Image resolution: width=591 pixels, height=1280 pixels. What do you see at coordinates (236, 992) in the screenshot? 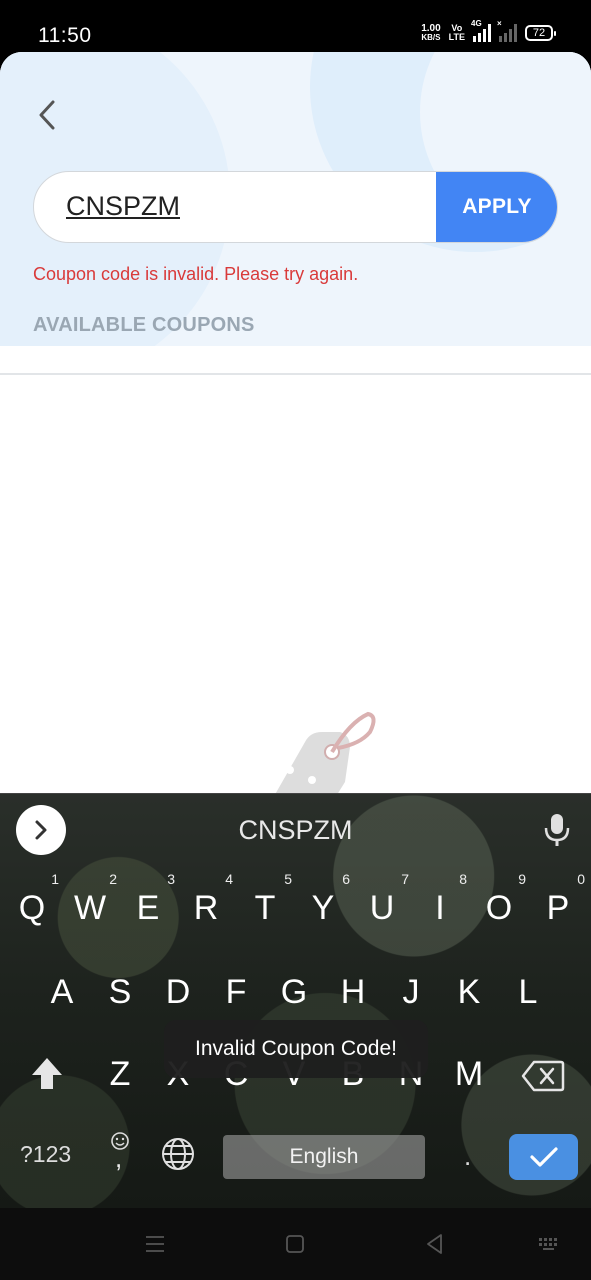
I see `key-f: F` at bounding box center [236, 992].